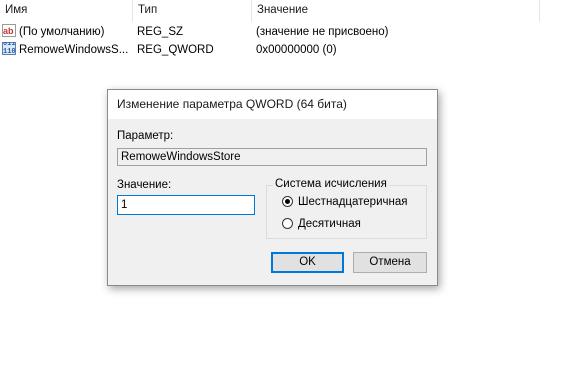  What do you see at coordinates (331, 184) in the screenshot?
I see `base-group-label: Система исчисления` at bounding box center [331, 184].